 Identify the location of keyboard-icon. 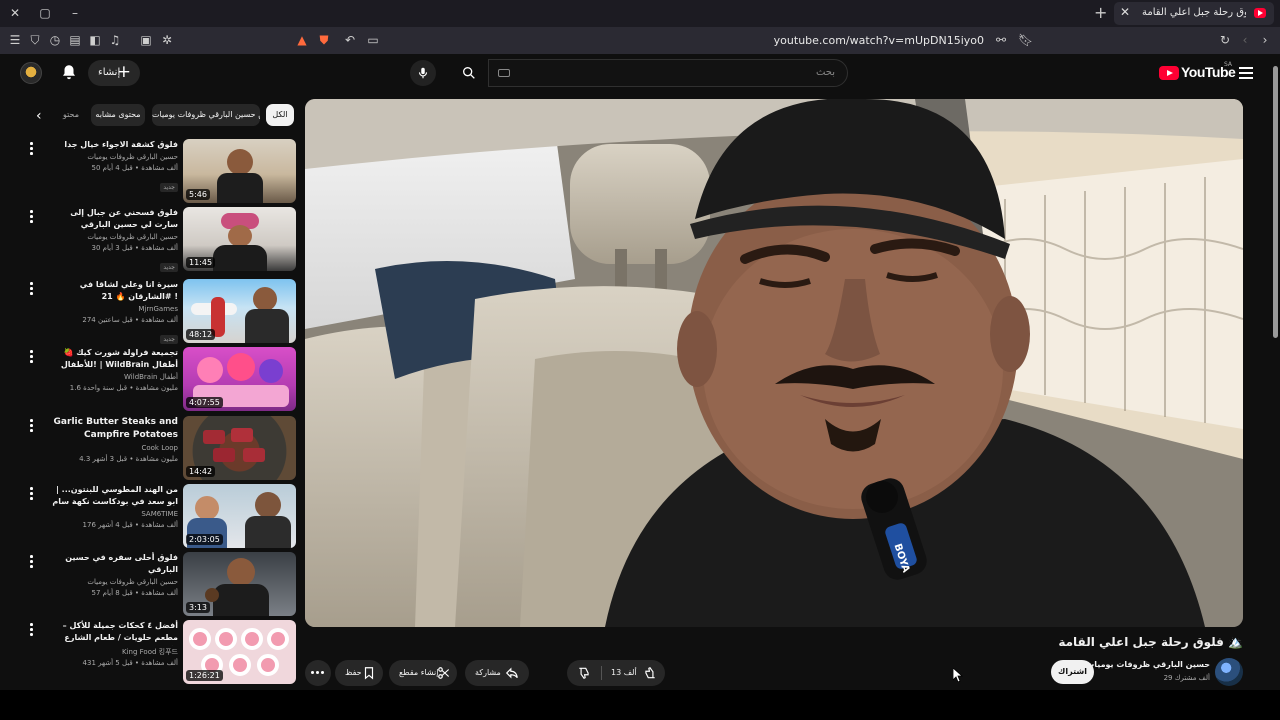
(504, 73).